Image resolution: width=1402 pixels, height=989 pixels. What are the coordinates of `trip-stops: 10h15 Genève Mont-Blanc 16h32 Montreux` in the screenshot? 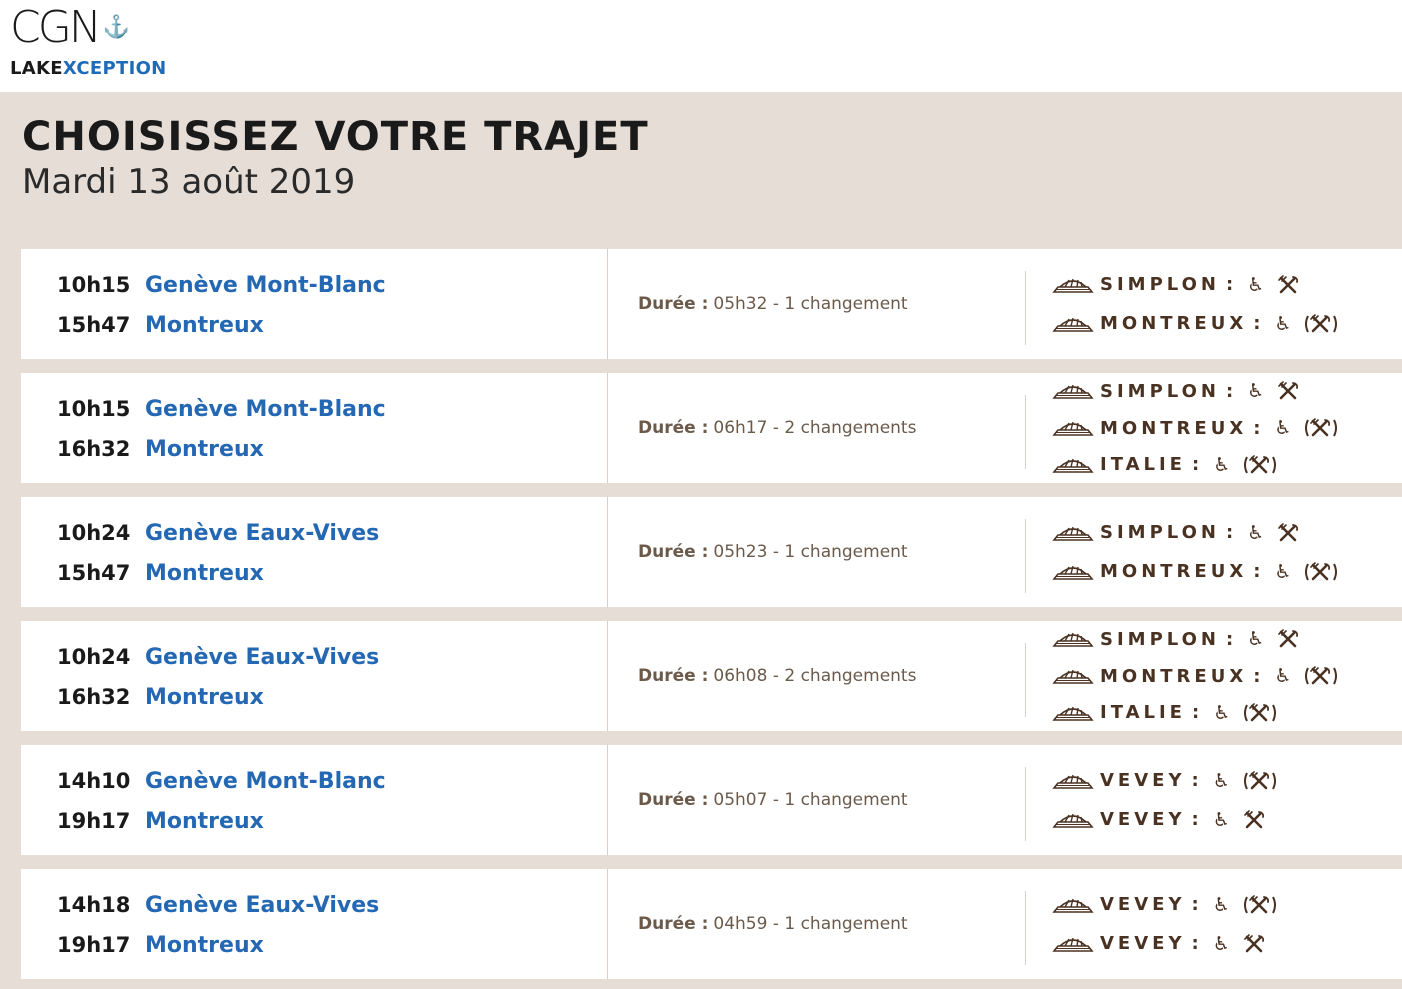 It's located at (314, 428).